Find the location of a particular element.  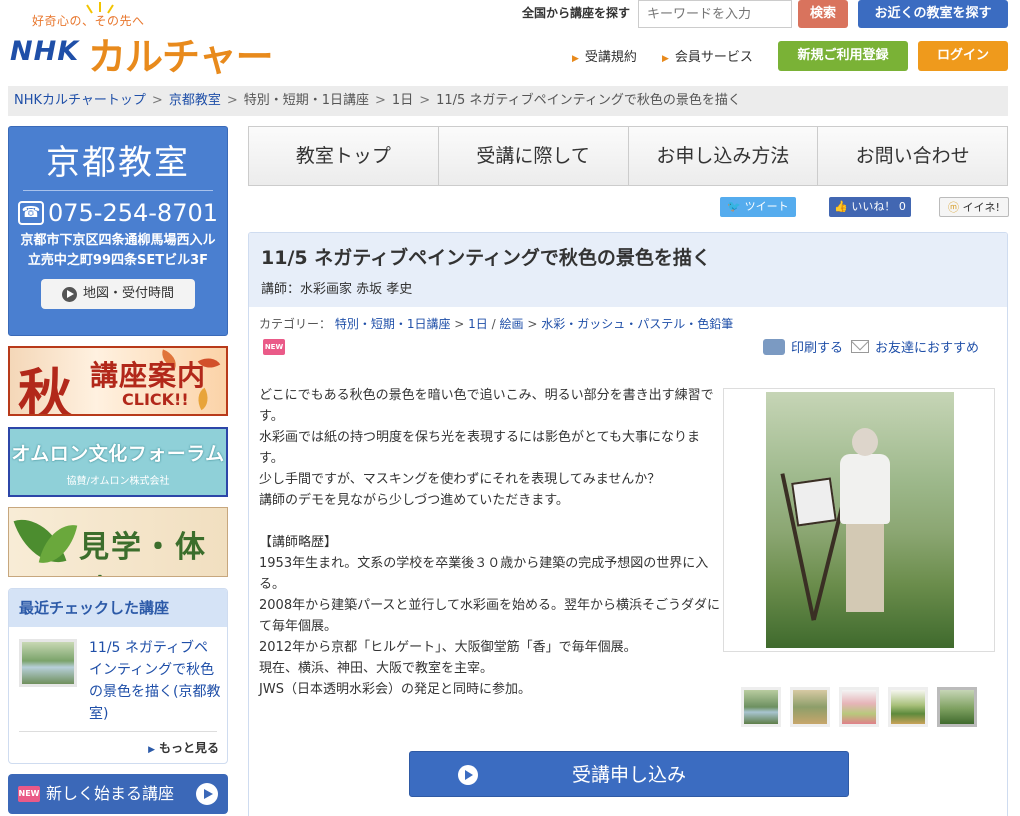

painter-legs is located at coordinates (865, 567).